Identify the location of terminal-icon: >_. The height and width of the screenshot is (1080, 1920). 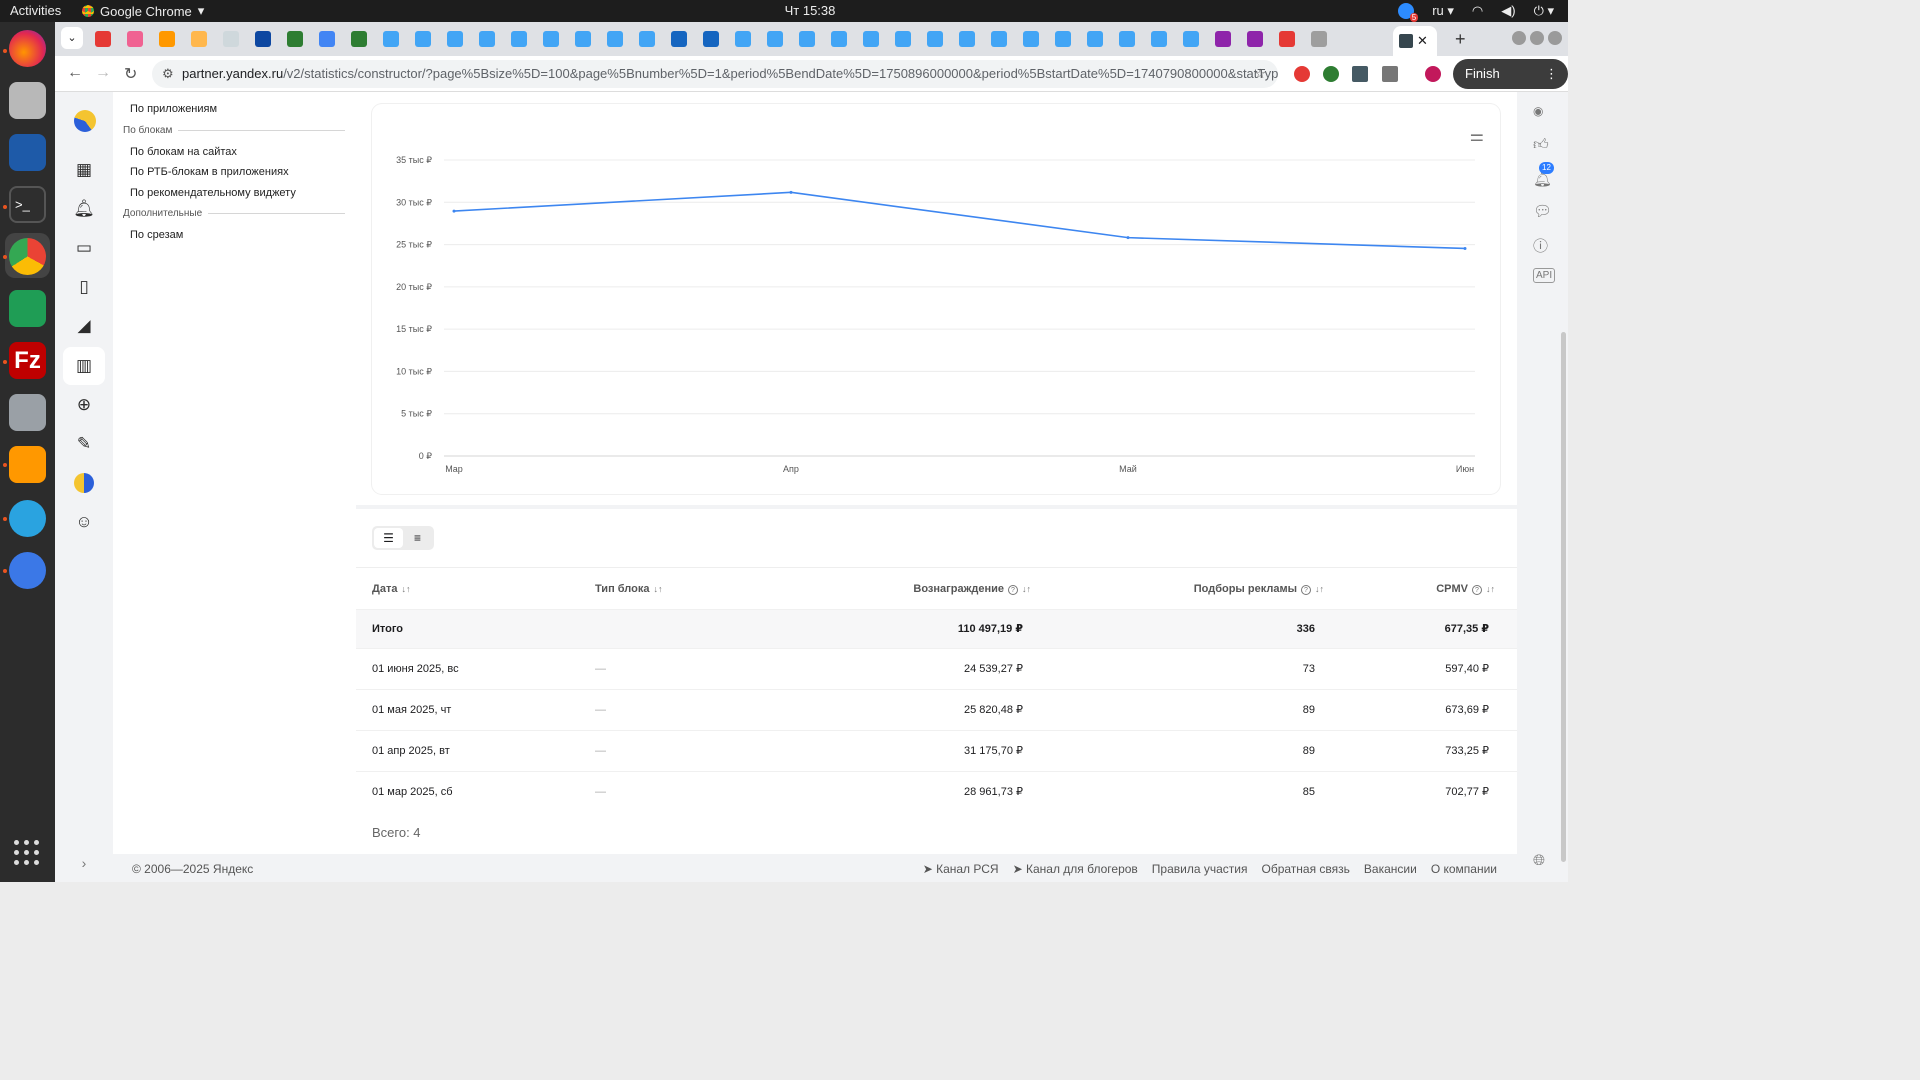
(27, 204).